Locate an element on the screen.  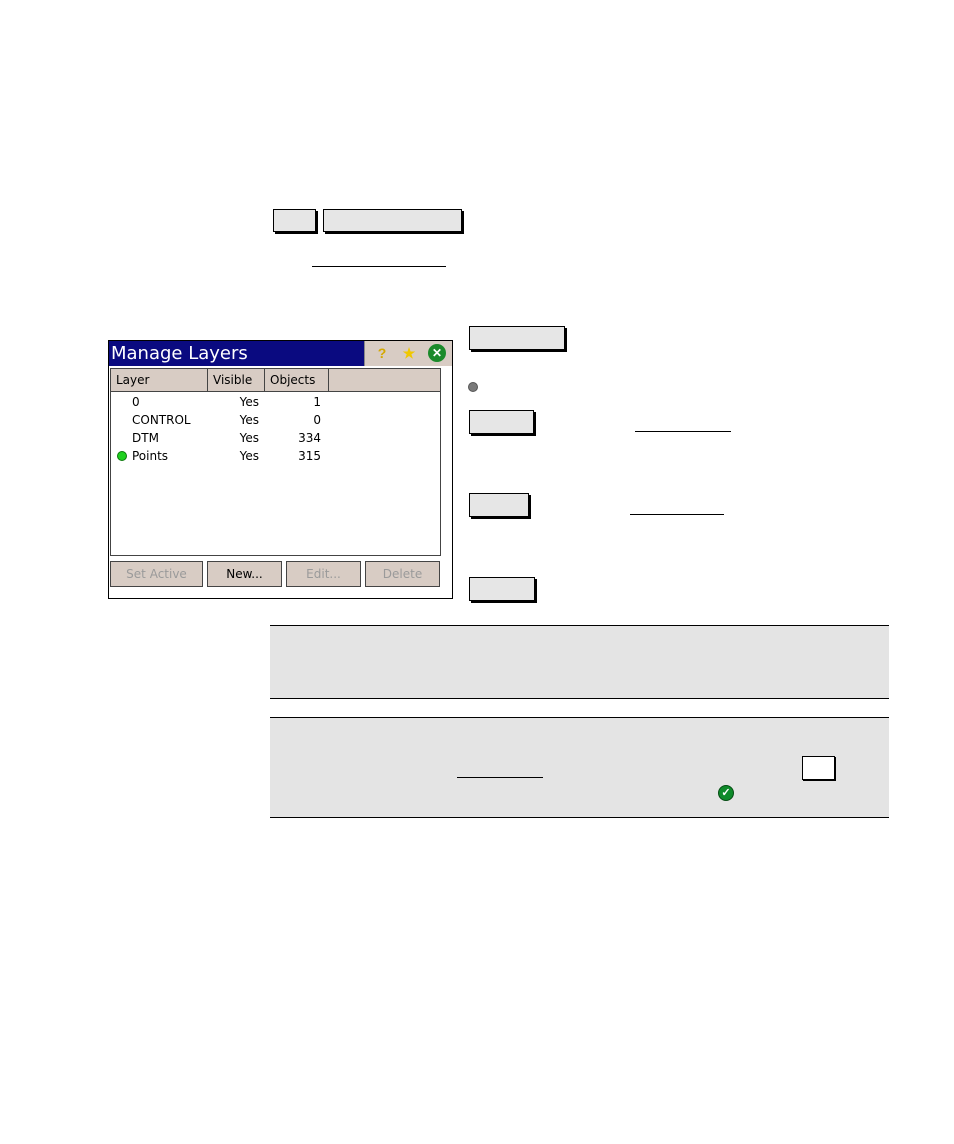
column-header-visible: Visible is located at coordinates (236, 380).